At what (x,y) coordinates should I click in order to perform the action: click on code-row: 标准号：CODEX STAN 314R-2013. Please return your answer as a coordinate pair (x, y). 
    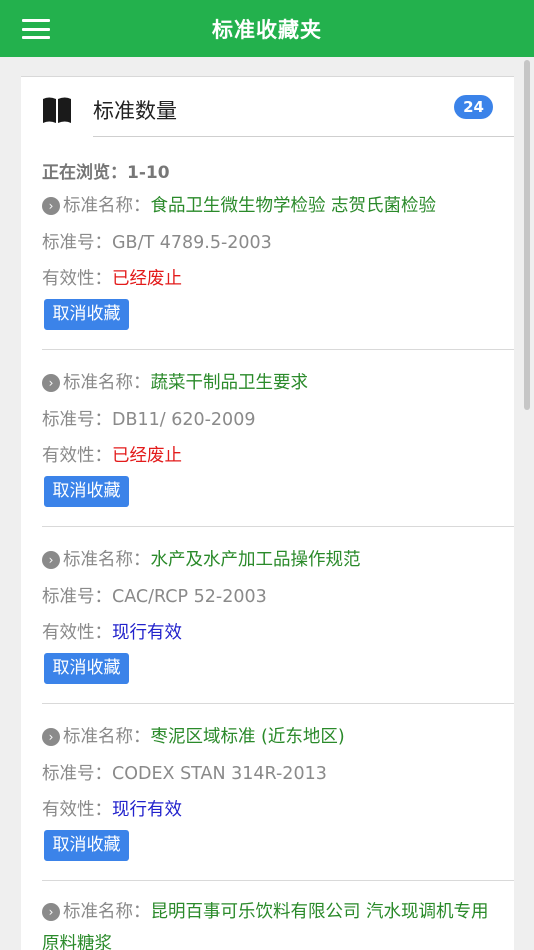
    Looking at the image, I should click on (184, 772).